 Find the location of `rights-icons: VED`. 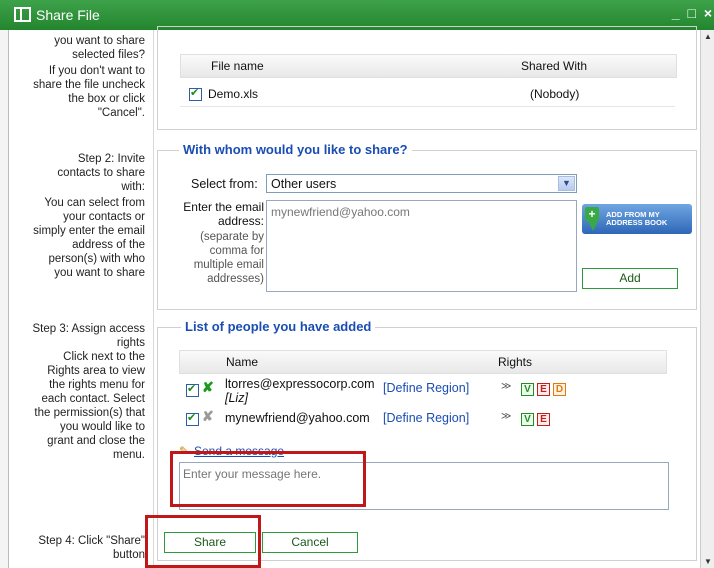

rights-icons: VED is located at coordinates (545, 388).